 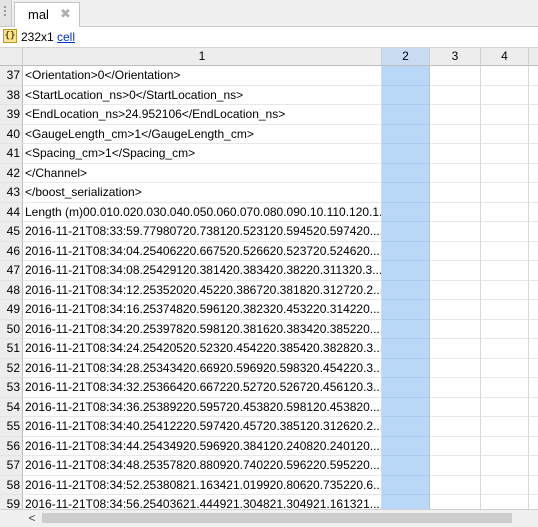 What do you see at coordinates (406, 57) in the screenshot?
I see `column-header-2: 2` at bounding box center [406, 57].